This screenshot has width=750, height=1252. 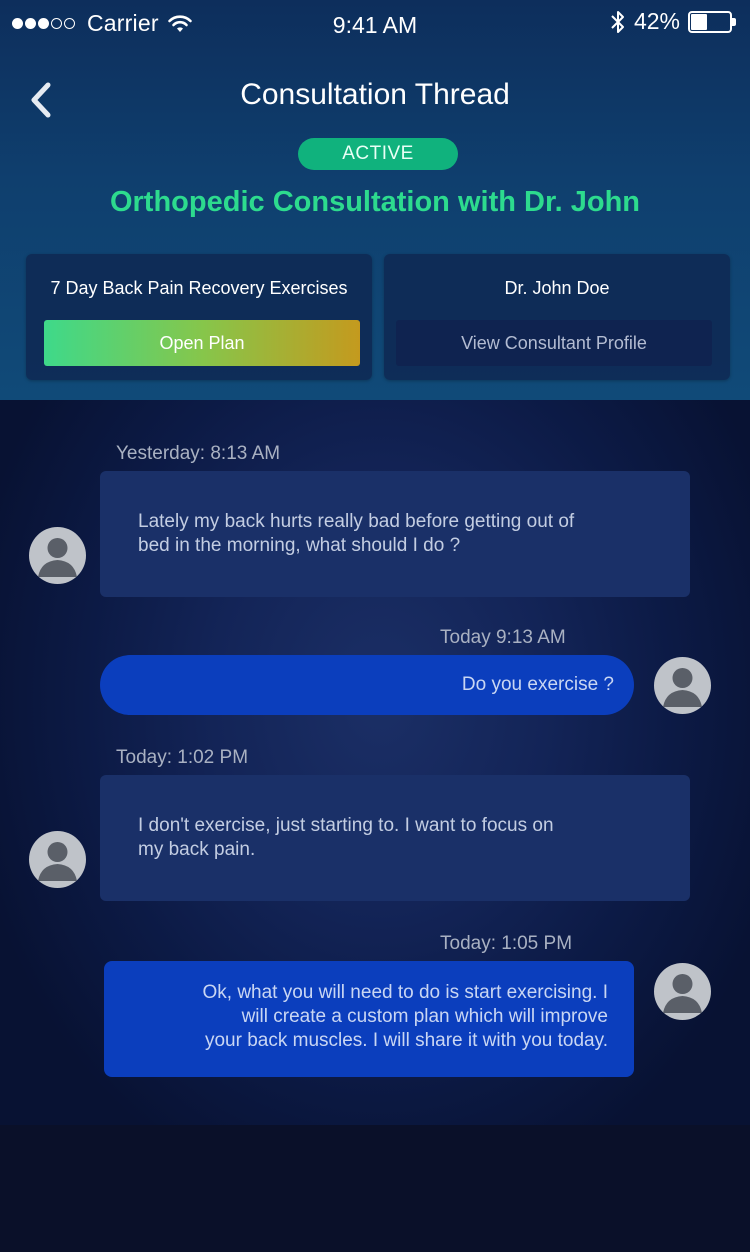 I want to click on message-timestamp: Today 9:13 AM, so click(x=503, y=637).